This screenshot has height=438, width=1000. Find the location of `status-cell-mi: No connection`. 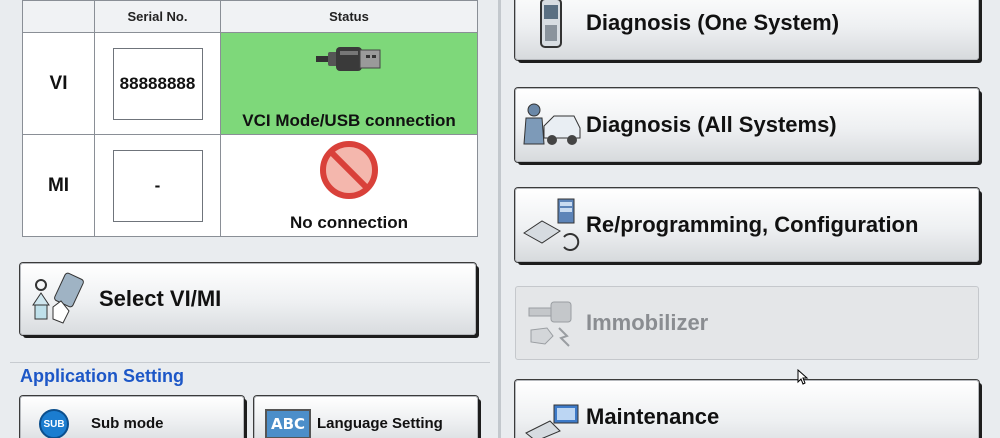

status-cell-mi: No connection is located at coordinates (349, 185).